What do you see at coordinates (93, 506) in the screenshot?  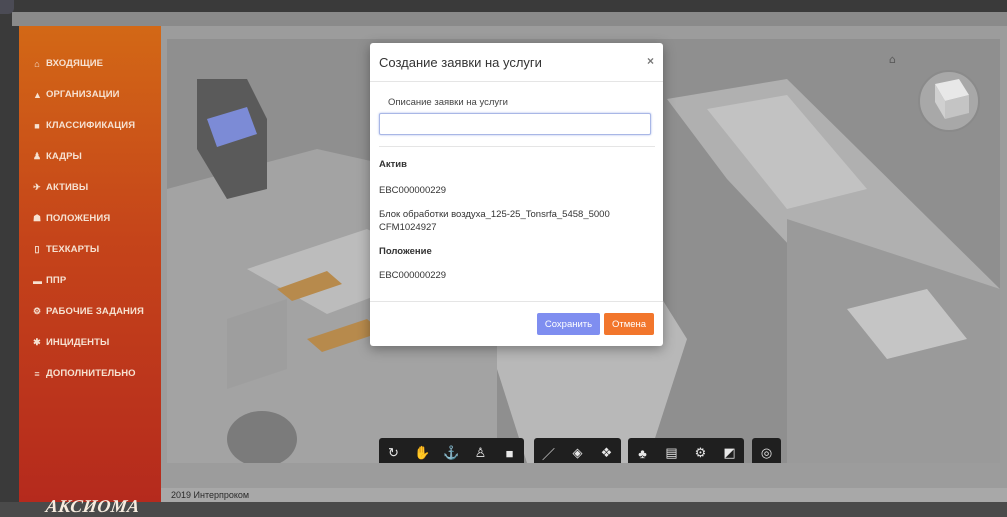 I see `aksioma-logo: АКСИОМА` at bounding box center [93, 506].